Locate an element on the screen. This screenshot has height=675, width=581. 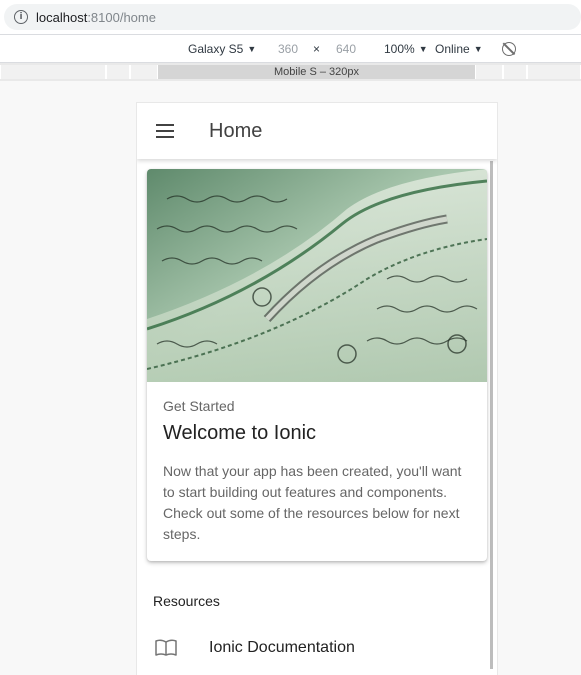
network-value: Online is located at coordinates (452, 49).